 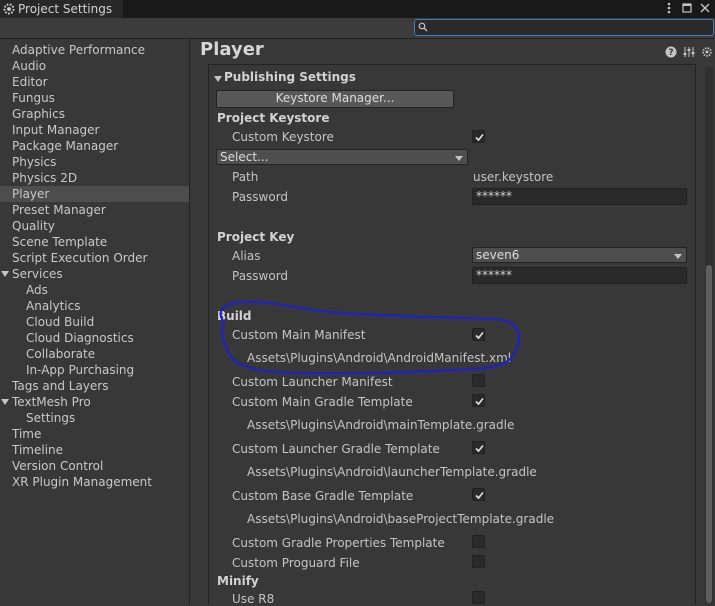 What do you see at coordinates (58, 466) in the screenshot?
I see `sidebar-item-label: Version Control` at bounding box center [58, 466].